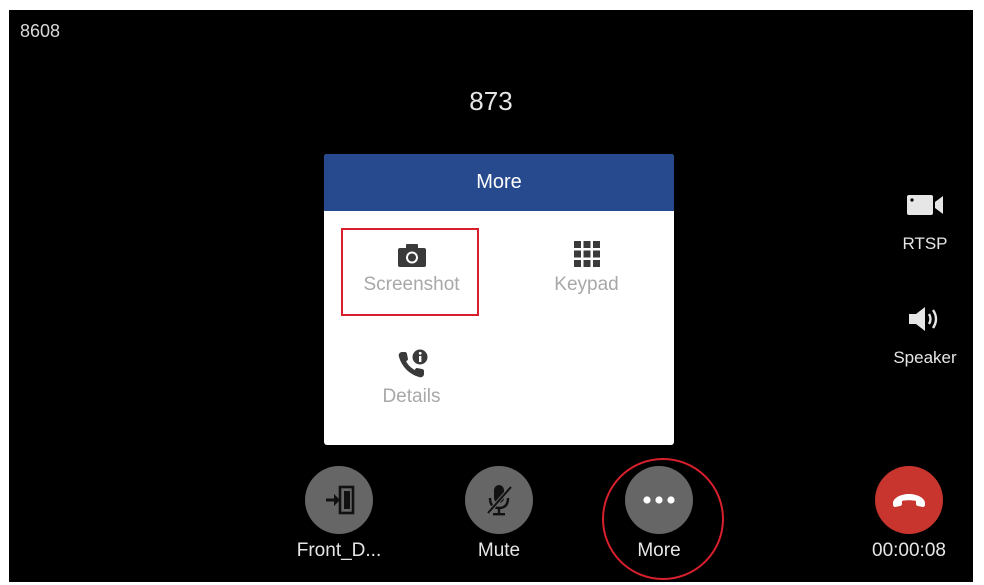 The image size is (984, 585). What do you see at coordinates (499, 182) in the screenshot?
I see `dialog-title: More` at bounding box center [499, 182].